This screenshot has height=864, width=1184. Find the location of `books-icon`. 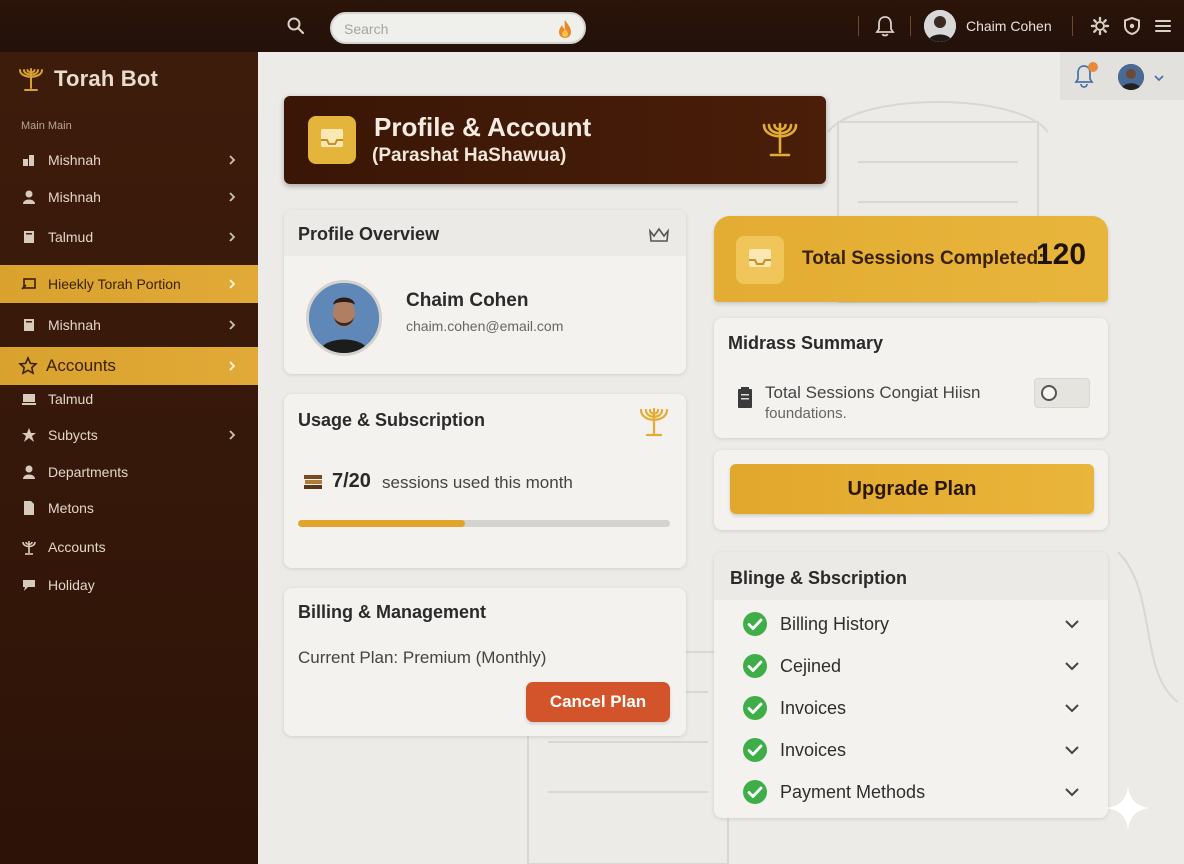

books-icon is located at coordinates (313, 482).